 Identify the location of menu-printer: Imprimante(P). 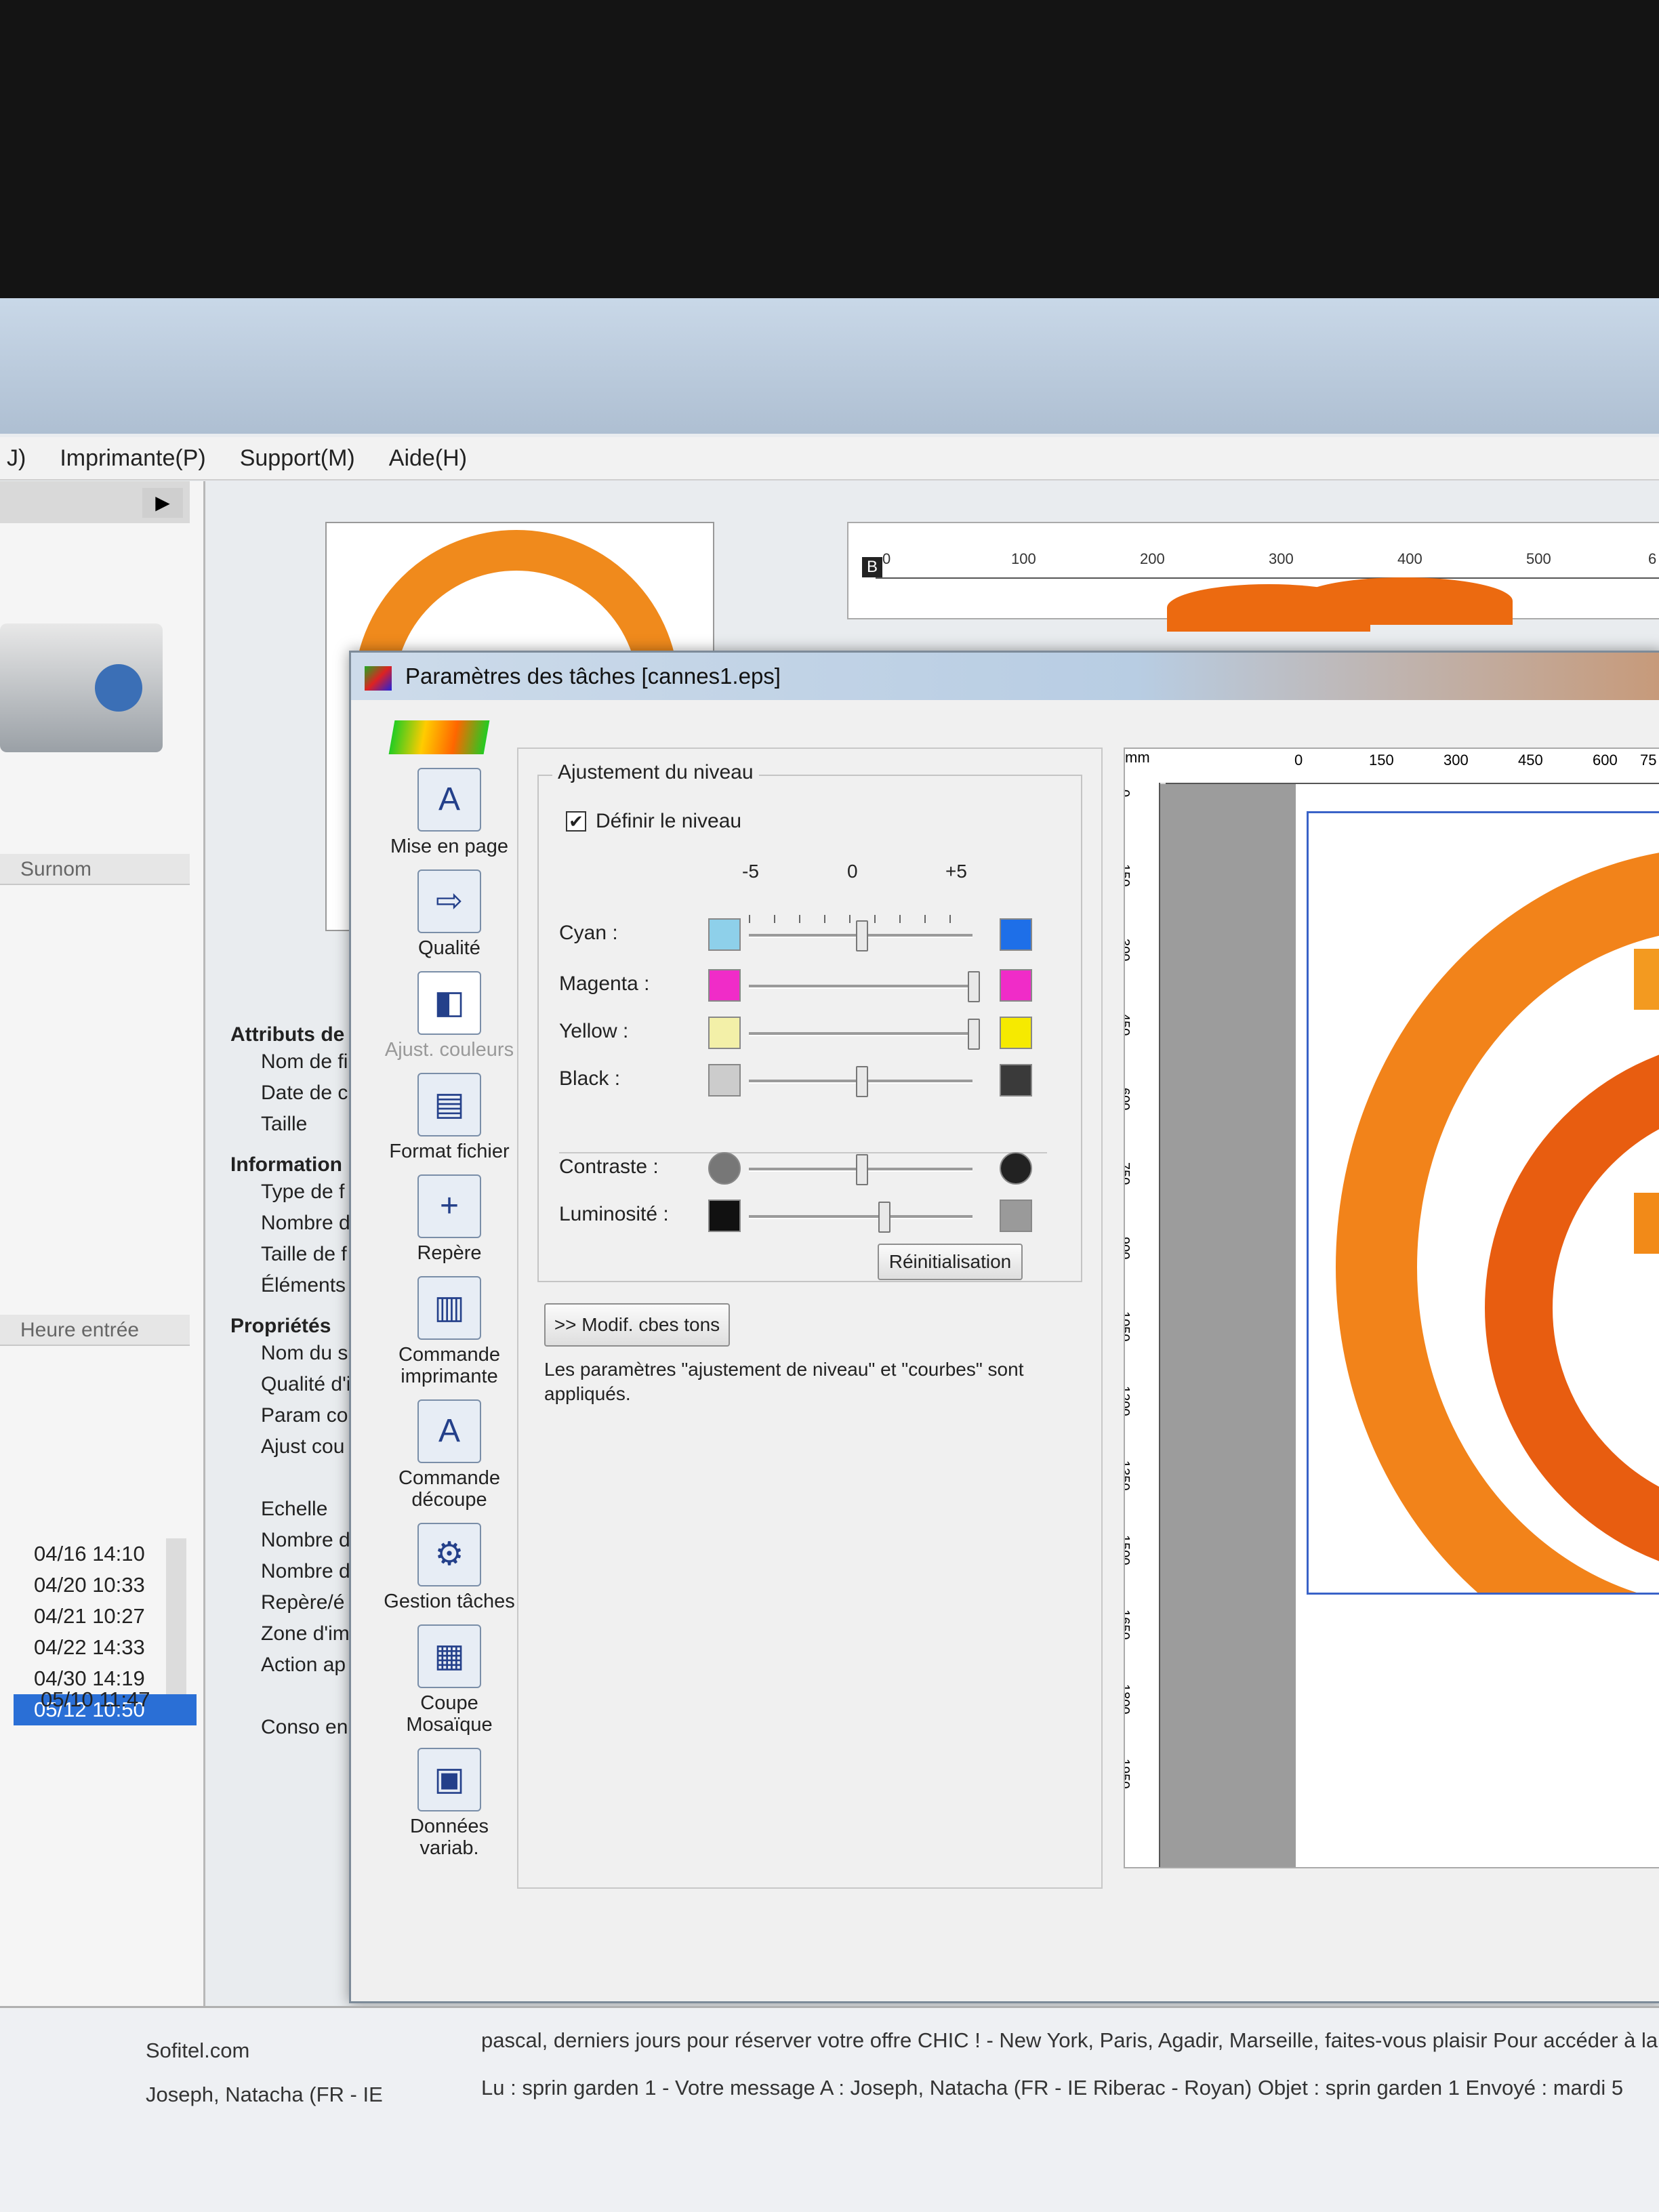
(132, 459).